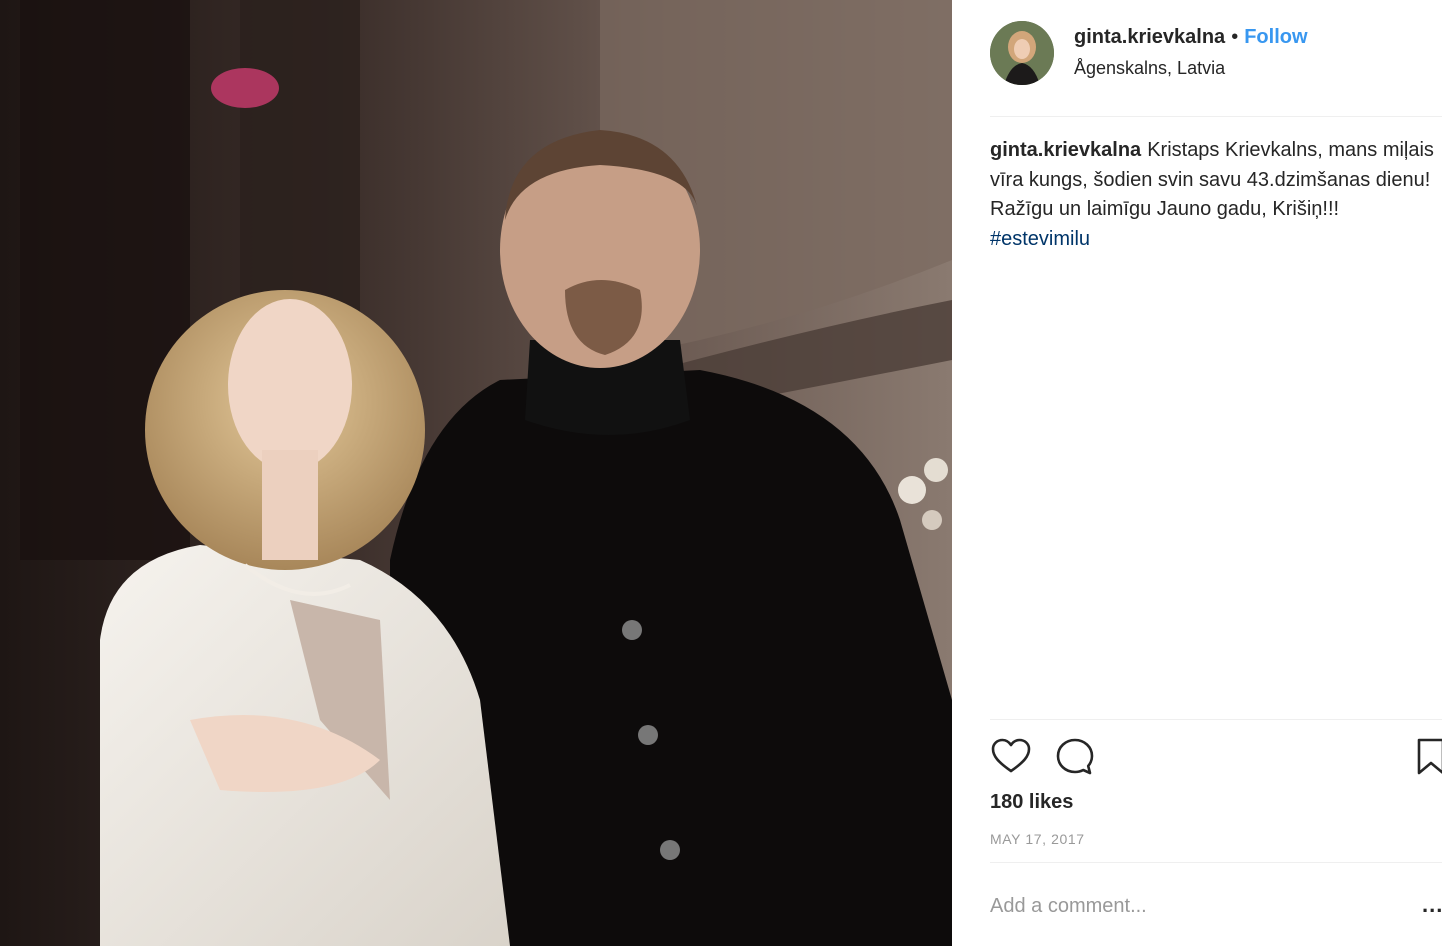 Image resolution: width=1442 pixels, height=946 pixels. Describe the element at coordinates (1216, 862) in the screenshot. I see `comment-divider` at that location.